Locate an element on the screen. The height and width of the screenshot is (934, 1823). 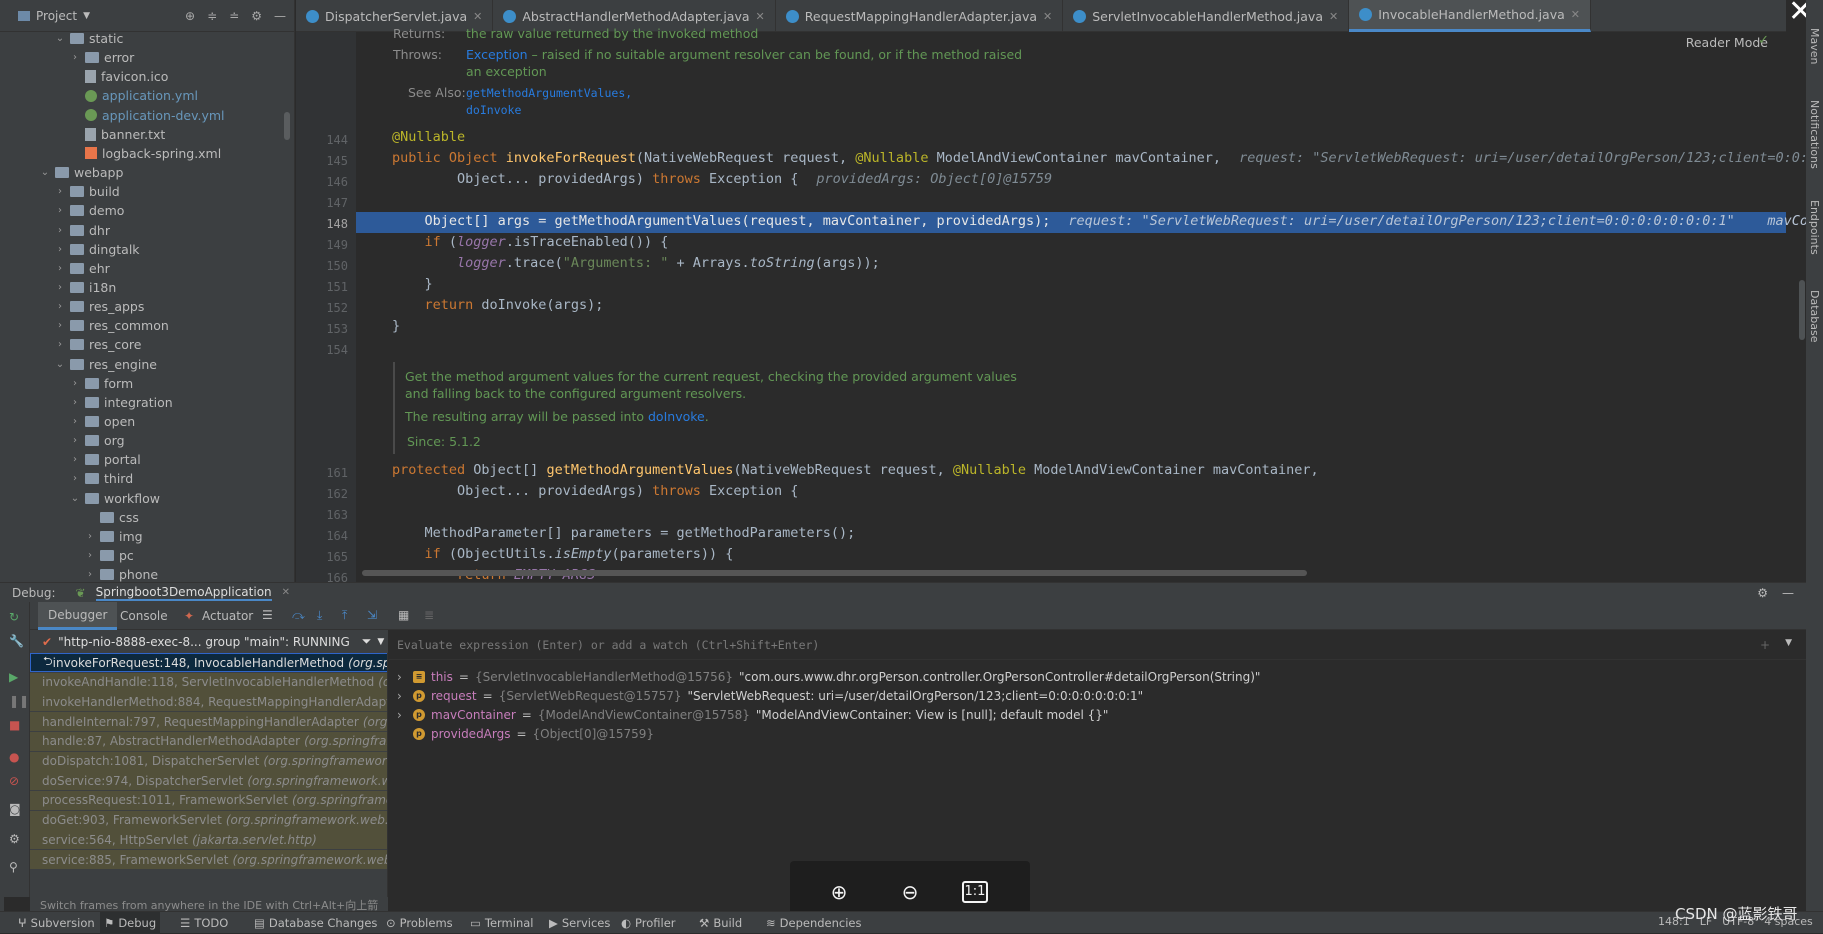
line-number: 149 is located at coordinates (322, 245).